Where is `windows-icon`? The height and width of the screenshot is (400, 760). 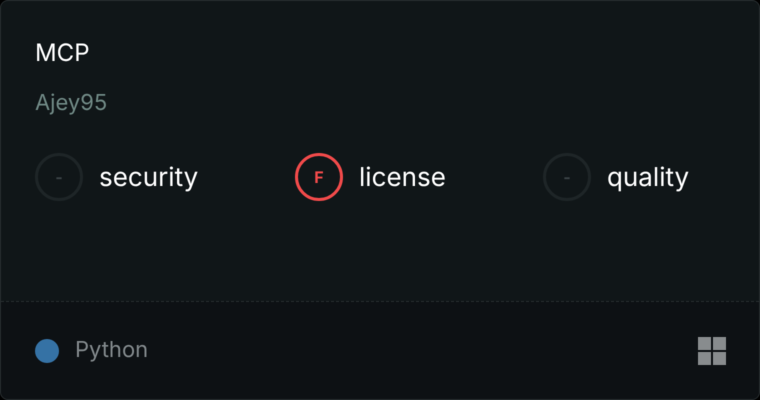 windows-icon is located at coordinates (712, 350).